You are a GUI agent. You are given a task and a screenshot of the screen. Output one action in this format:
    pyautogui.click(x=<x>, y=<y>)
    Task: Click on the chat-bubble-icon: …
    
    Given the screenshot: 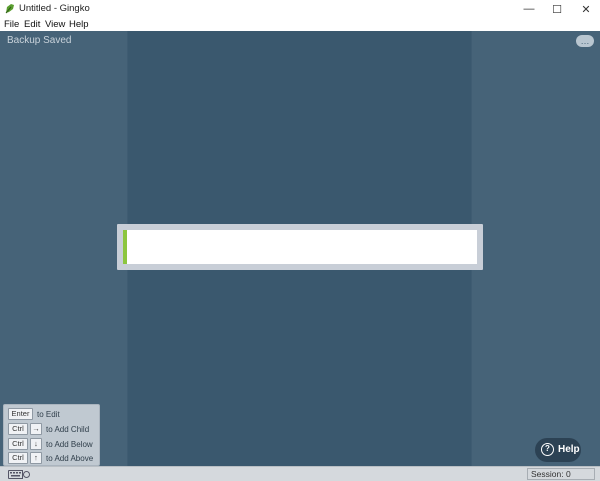 What is the action you would take?
    pyautogui.click(x=585, y=41)
    